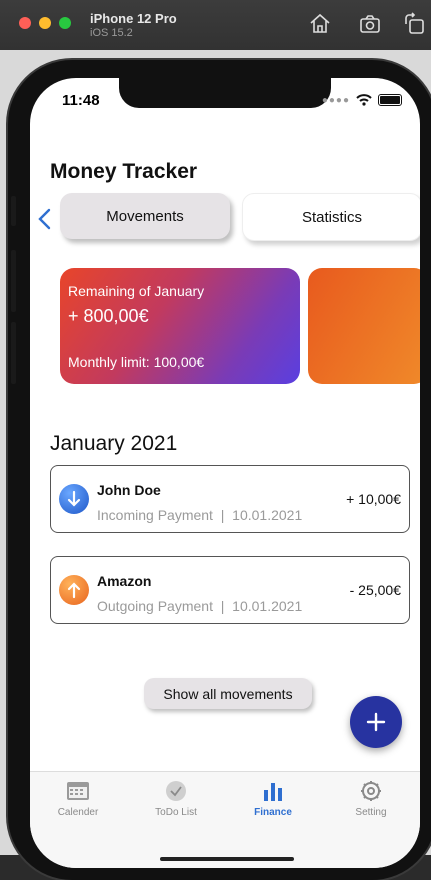 The width and height of the screenshot is (431, 880). What do you see at coordinates (65, 23) in the screenshot?
I see `zoom-window-button` at bounding box center [65, 23].